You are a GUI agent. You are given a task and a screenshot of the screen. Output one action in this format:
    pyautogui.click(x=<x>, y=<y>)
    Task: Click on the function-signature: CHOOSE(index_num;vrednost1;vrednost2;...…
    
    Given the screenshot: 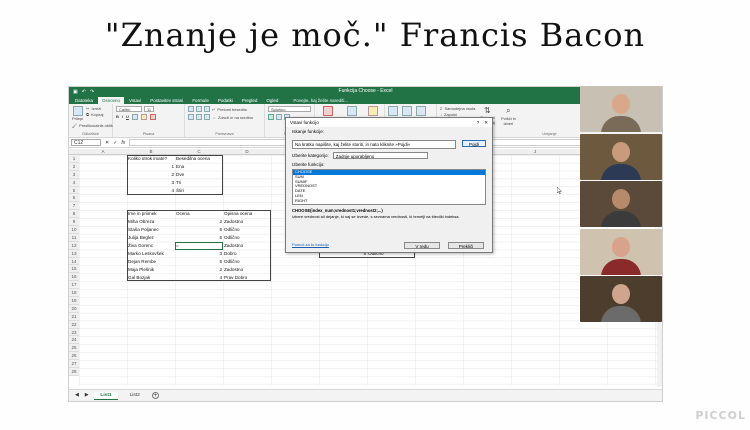 What is the action you would take?
    pyautogui.click(x=337, y=210)
    